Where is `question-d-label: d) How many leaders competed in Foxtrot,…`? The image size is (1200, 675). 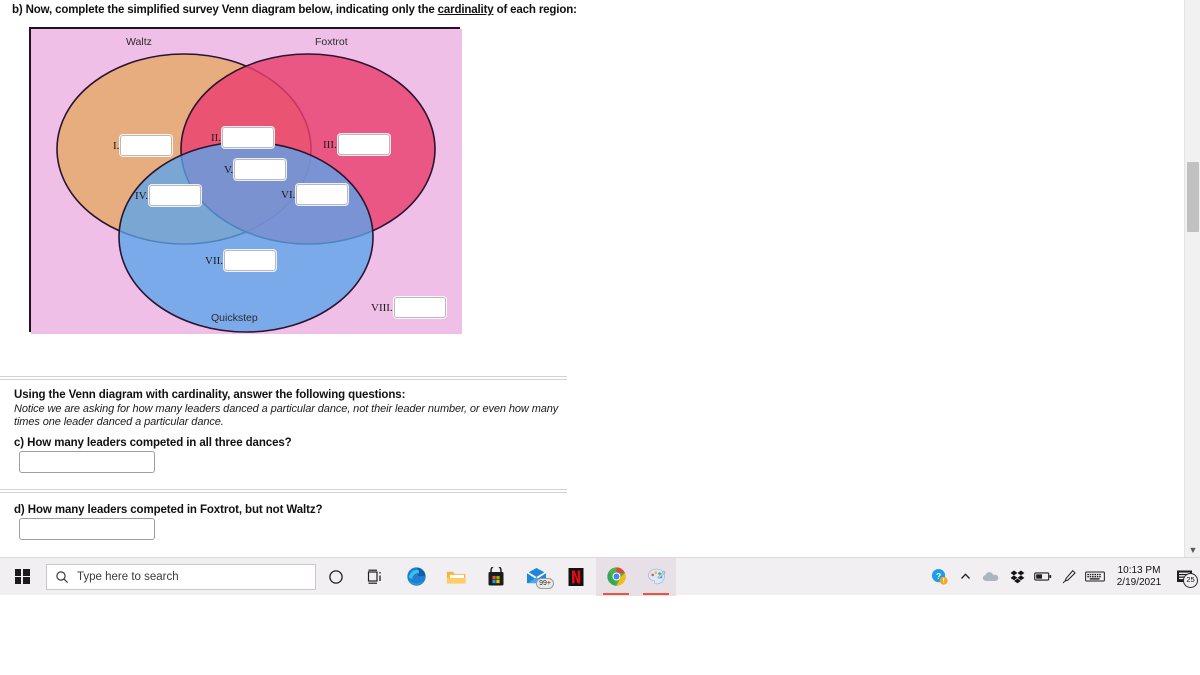 question-d-label: d) How many leaders competed in Foxtrot,… is located at coordinates (168, 510).